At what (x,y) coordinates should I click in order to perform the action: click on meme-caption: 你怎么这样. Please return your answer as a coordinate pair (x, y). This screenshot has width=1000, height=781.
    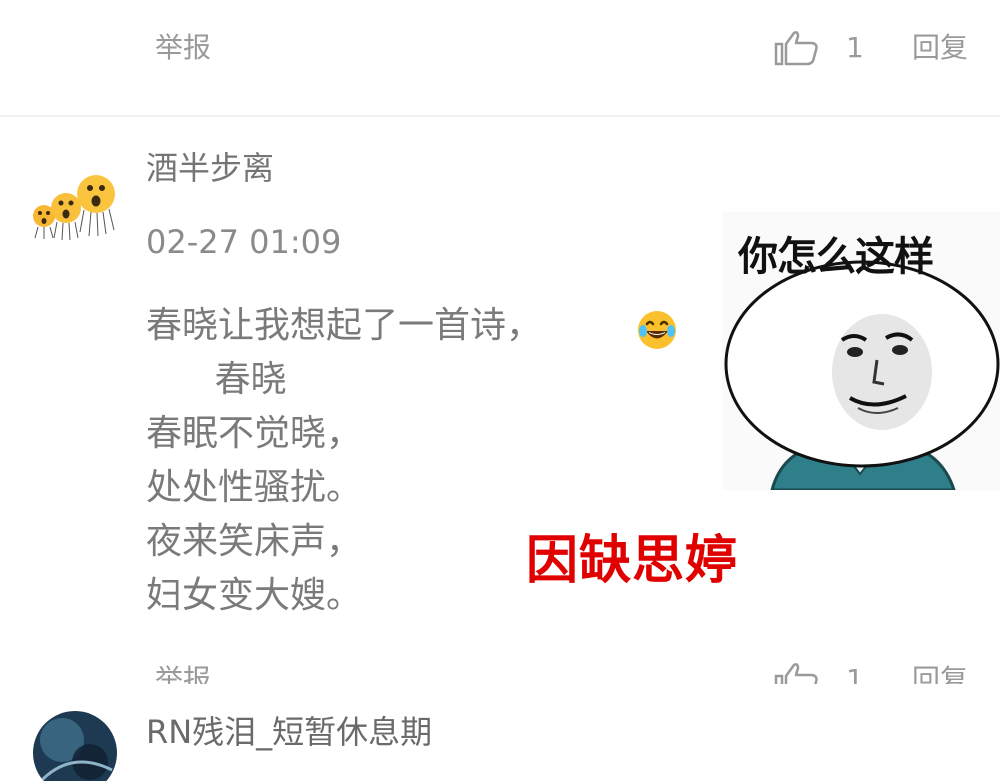
    Looking at the image, I should click on (836, 257).